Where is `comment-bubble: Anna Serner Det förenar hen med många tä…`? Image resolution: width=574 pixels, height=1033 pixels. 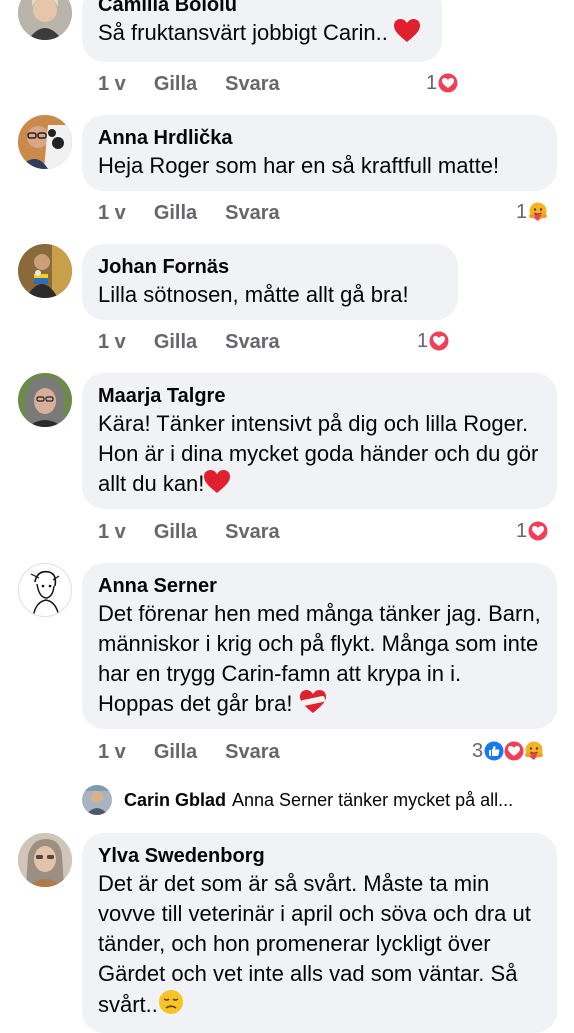
comment-bubble: Anna Serner Det förenar hen med många tä… is located at coordinates (319, 646).